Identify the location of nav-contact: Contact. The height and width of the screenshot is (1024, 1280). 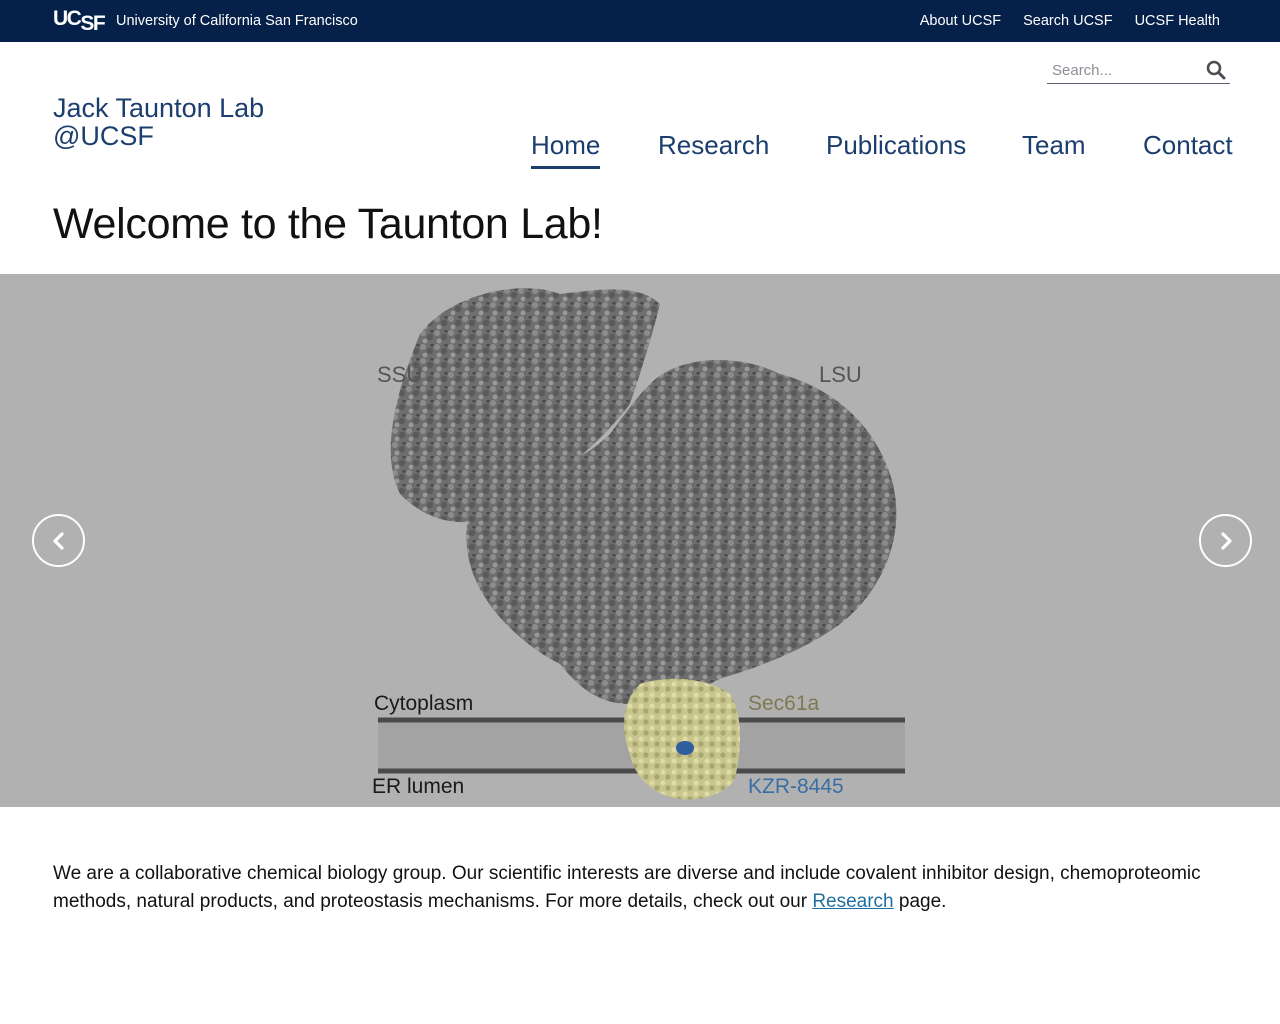
(1188, 145).